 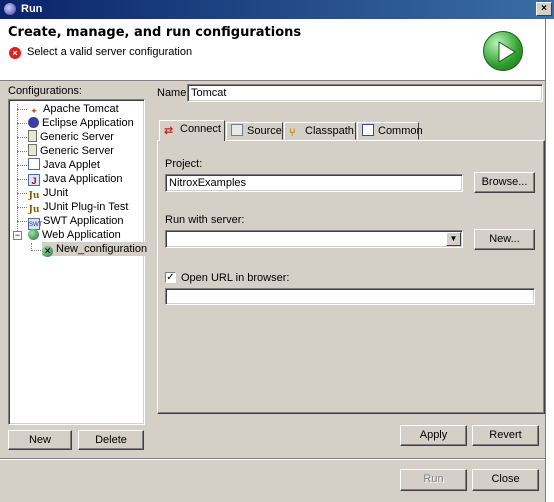 I want to click on dialog-title: Create, manage, and run configurations, so click(x=155, y=32).